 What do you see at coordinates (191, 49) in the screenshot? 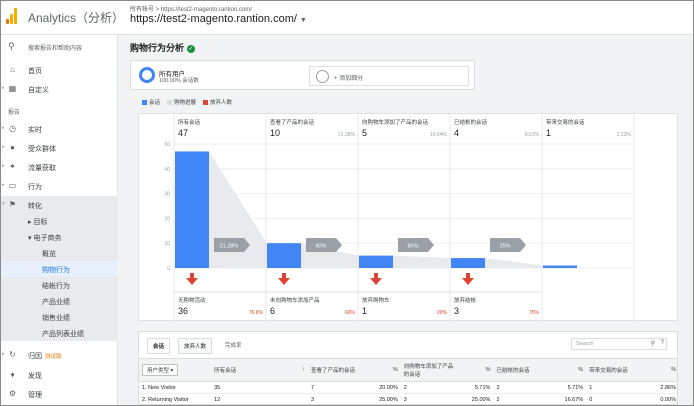
I see `verified-check-icon: ✓` at bounding box center [191, 49].